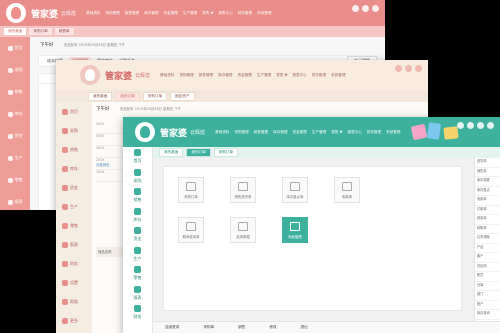  What do you see at coordinates (74, 282) in the screenshot?
I see `sidebar-item: 设置` at bounding box center [74, 282].